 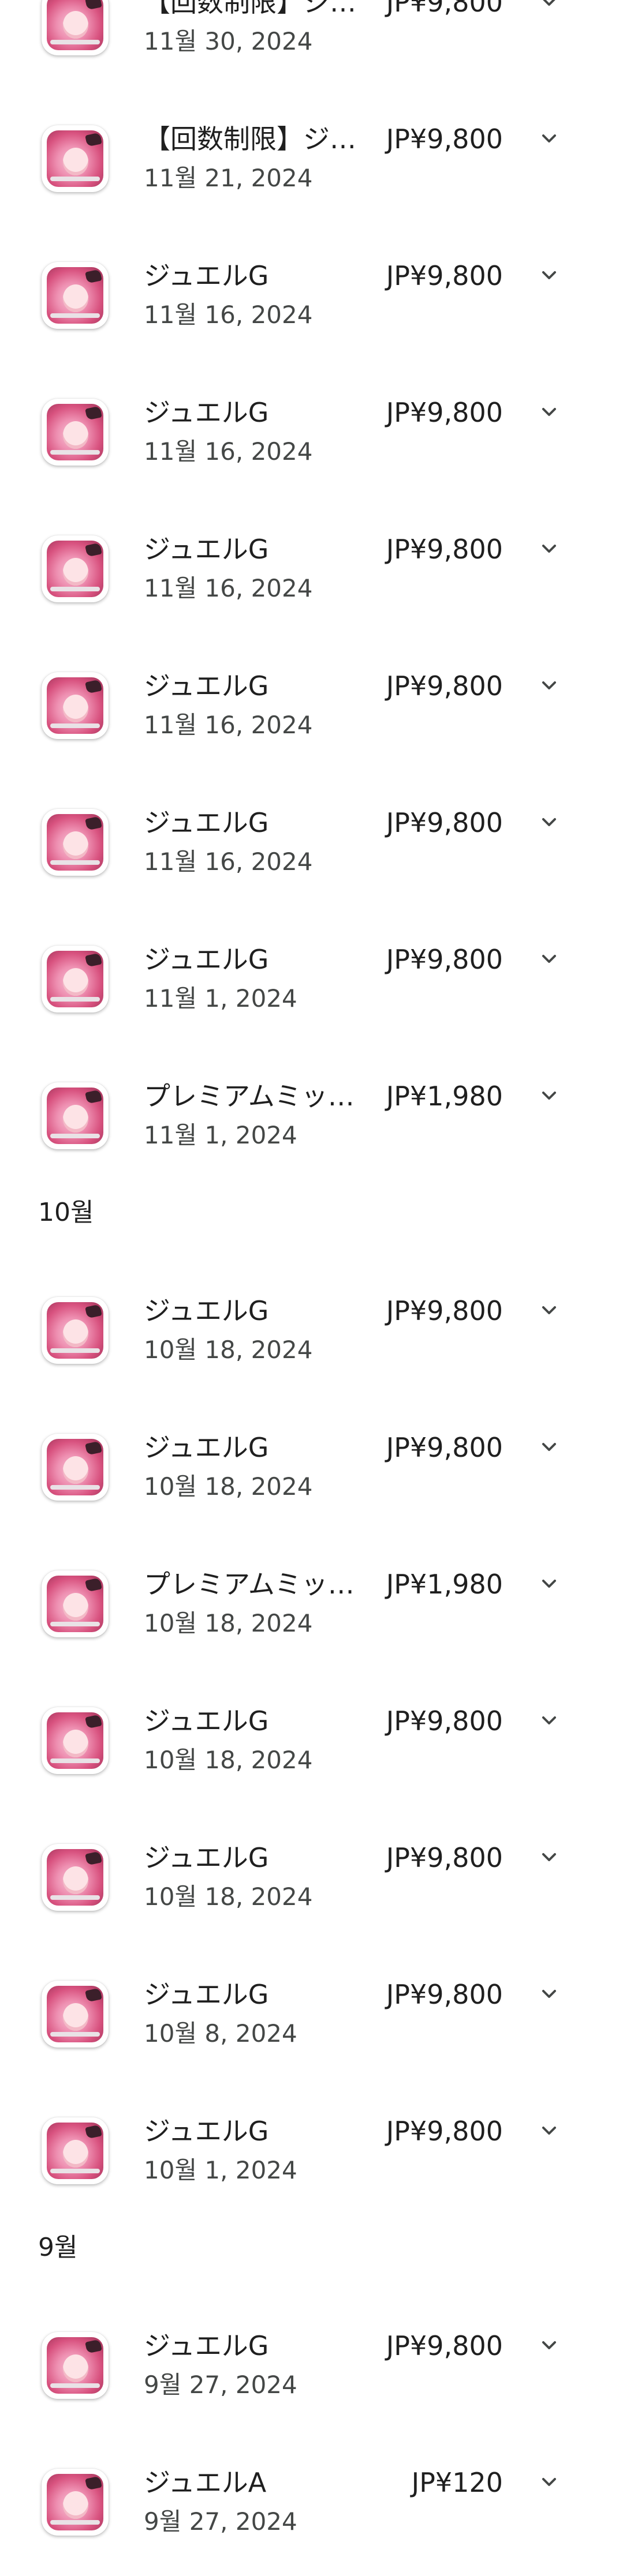 What do you see at coordinates (311, 2134) in the screenshot?
I see `purchase-list-item: ジュエルG 10월 1, 2024 JP¥9,800` at bounding box center [311, 2134].